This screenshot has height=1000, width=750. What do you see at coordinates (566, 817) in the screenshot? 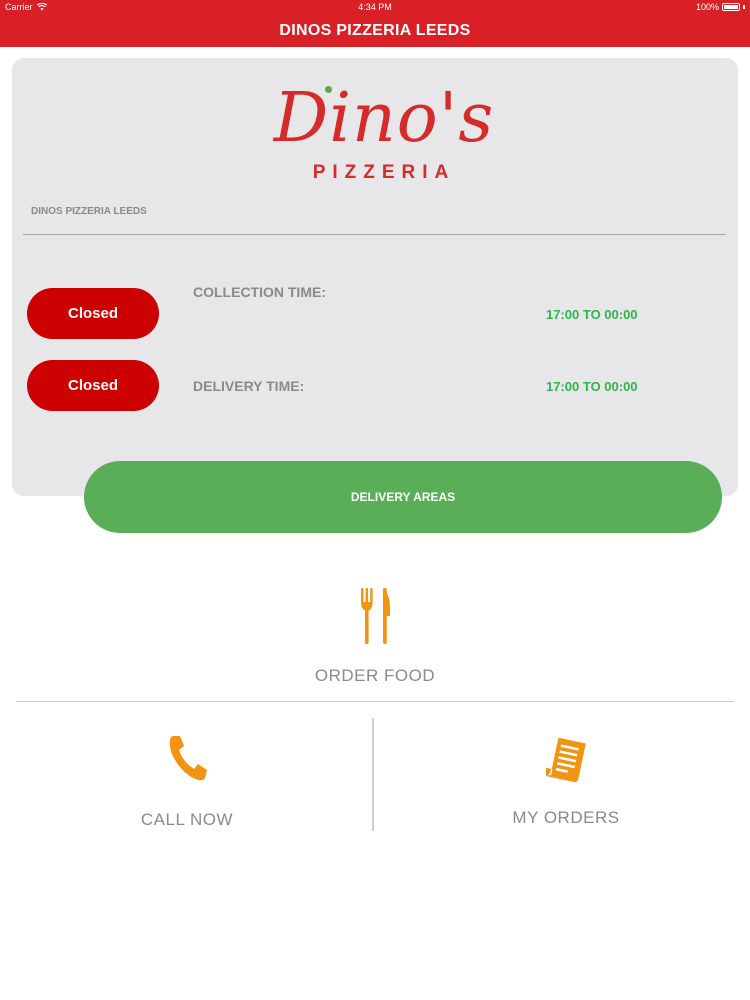
I see `my-orders-label: MY ORDERS` at bounding box center [566, 817].